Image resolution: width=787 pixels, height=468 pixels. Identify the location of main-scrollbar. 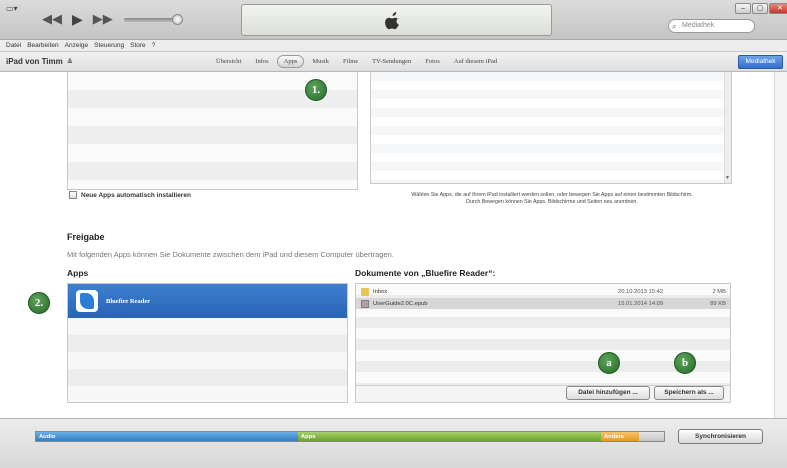
(780, 245).